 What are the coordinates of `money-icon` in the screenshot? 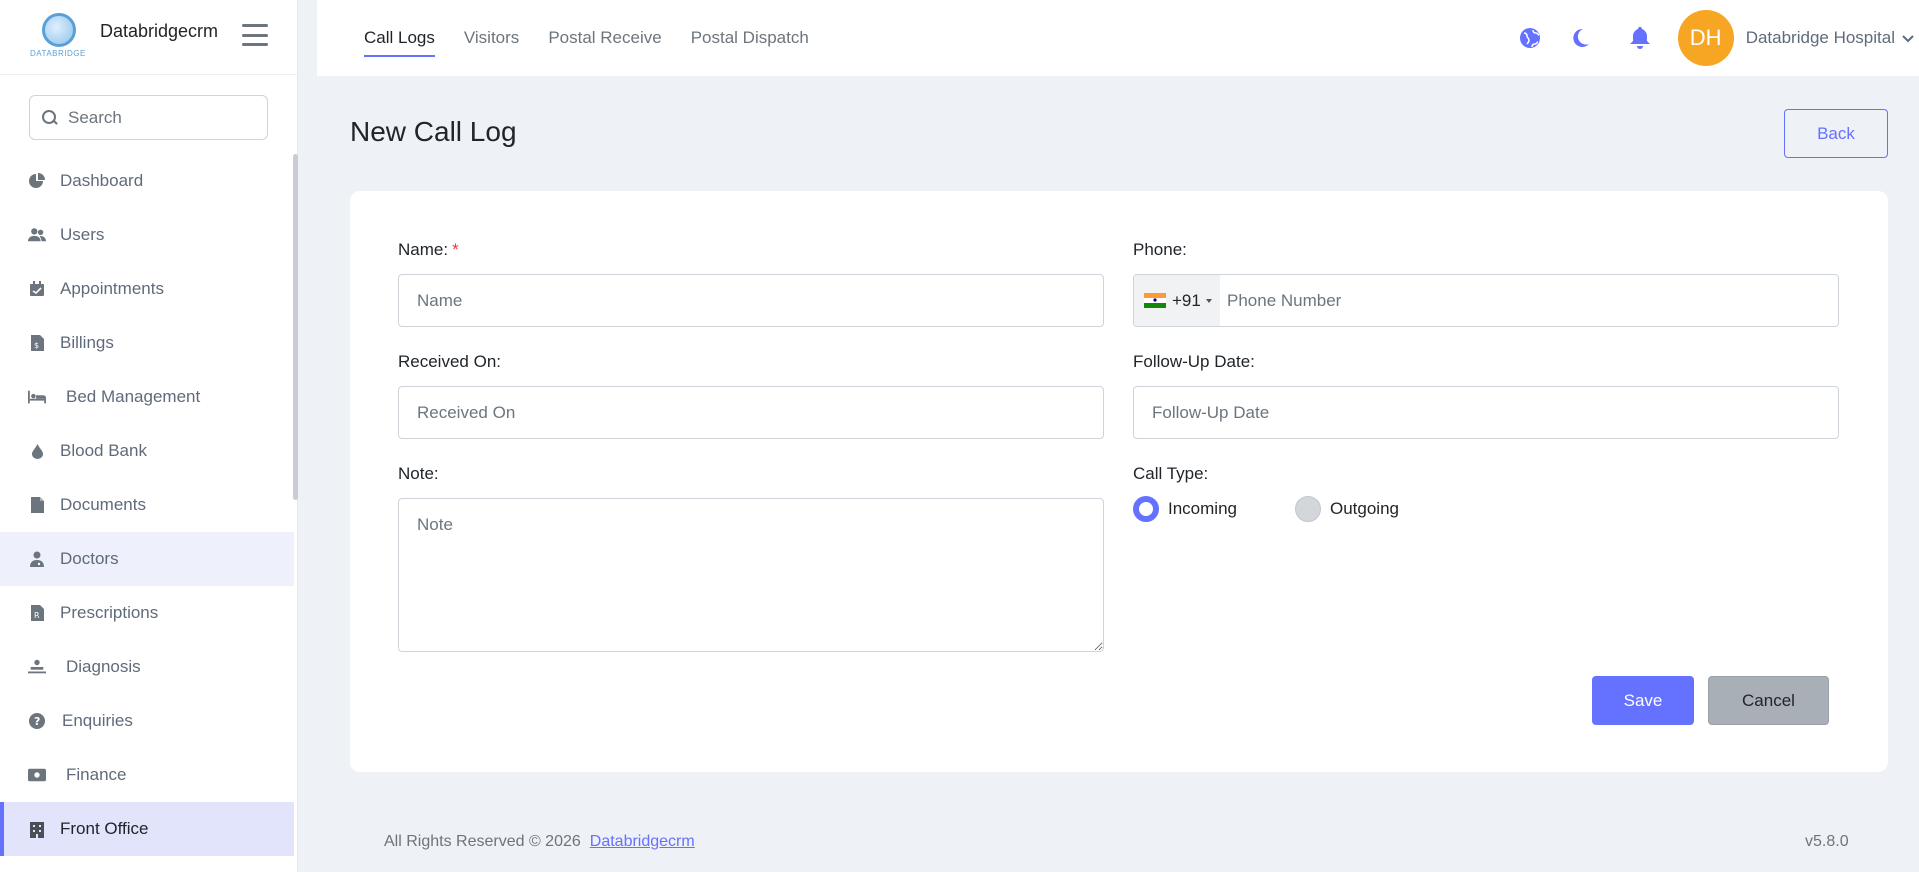 It's located at (37, 775).